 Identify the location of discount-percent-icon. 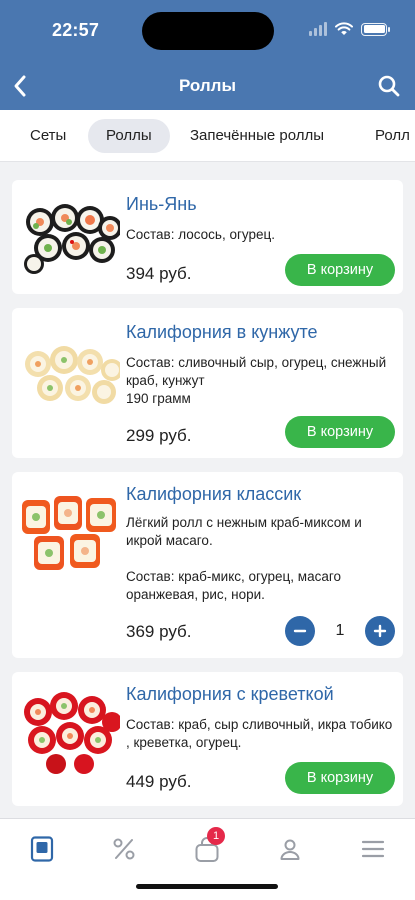
(124, 849).